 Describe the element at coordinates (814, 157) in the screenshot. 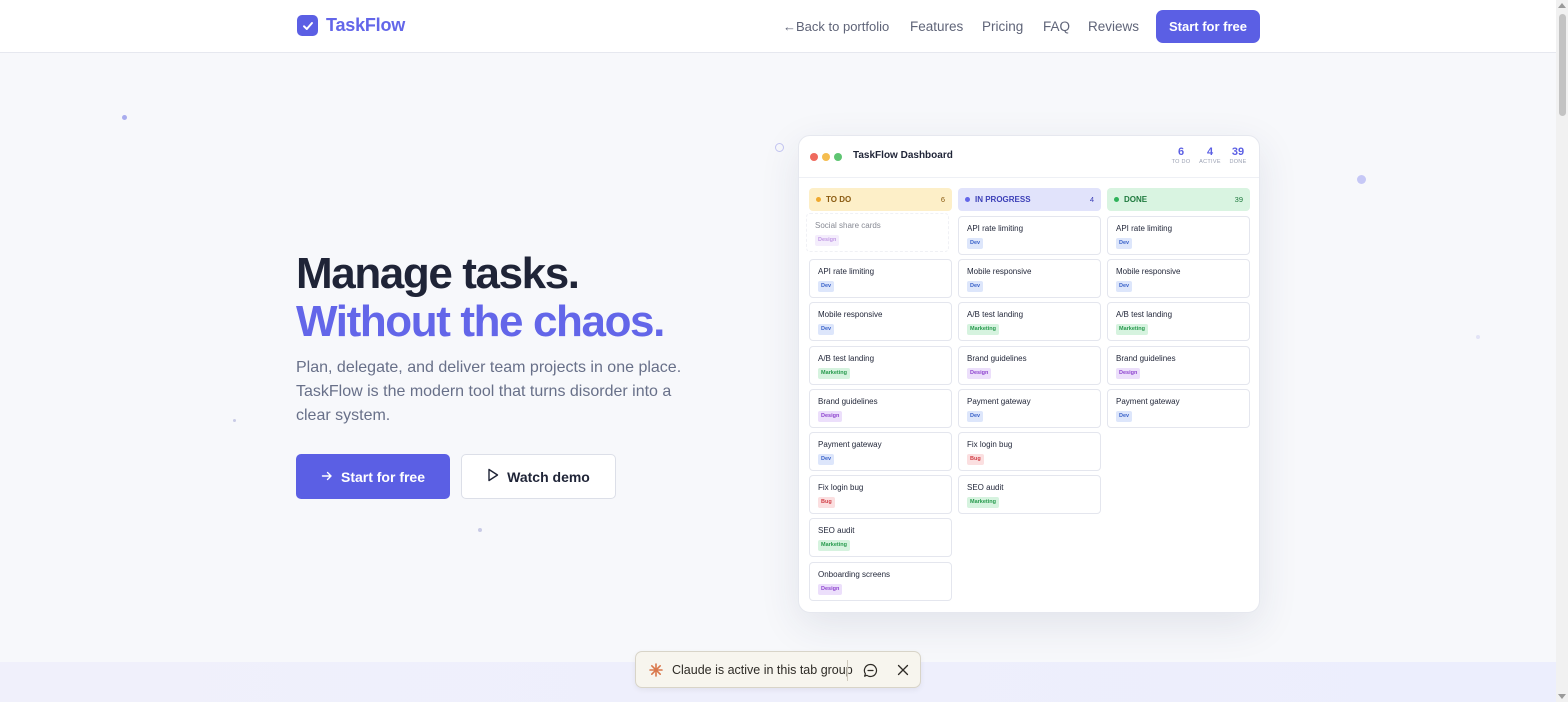

I see `window-close-dot` at that location.